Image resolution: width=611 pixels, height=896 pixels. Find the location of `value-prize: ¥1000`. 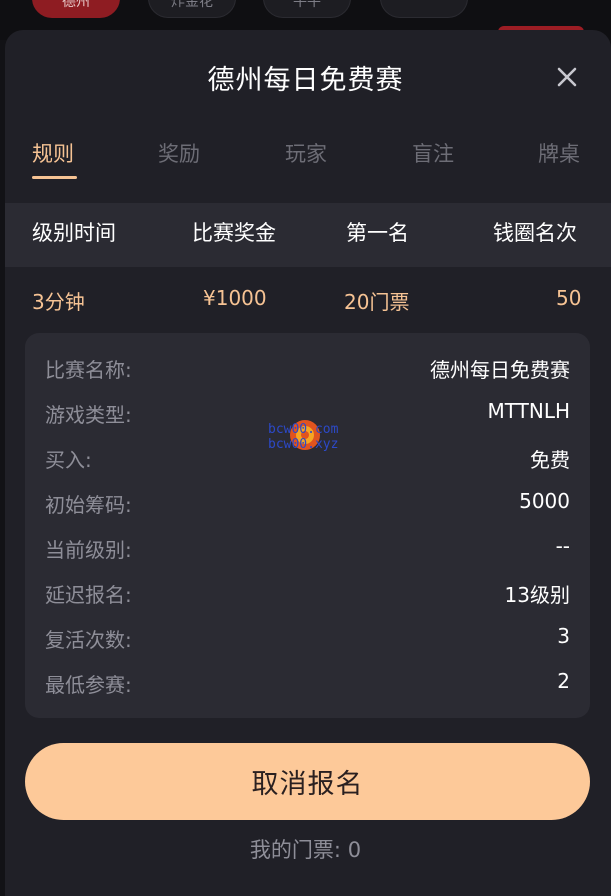

value-prize: ¥1000 is located at coordinates (235, 298).